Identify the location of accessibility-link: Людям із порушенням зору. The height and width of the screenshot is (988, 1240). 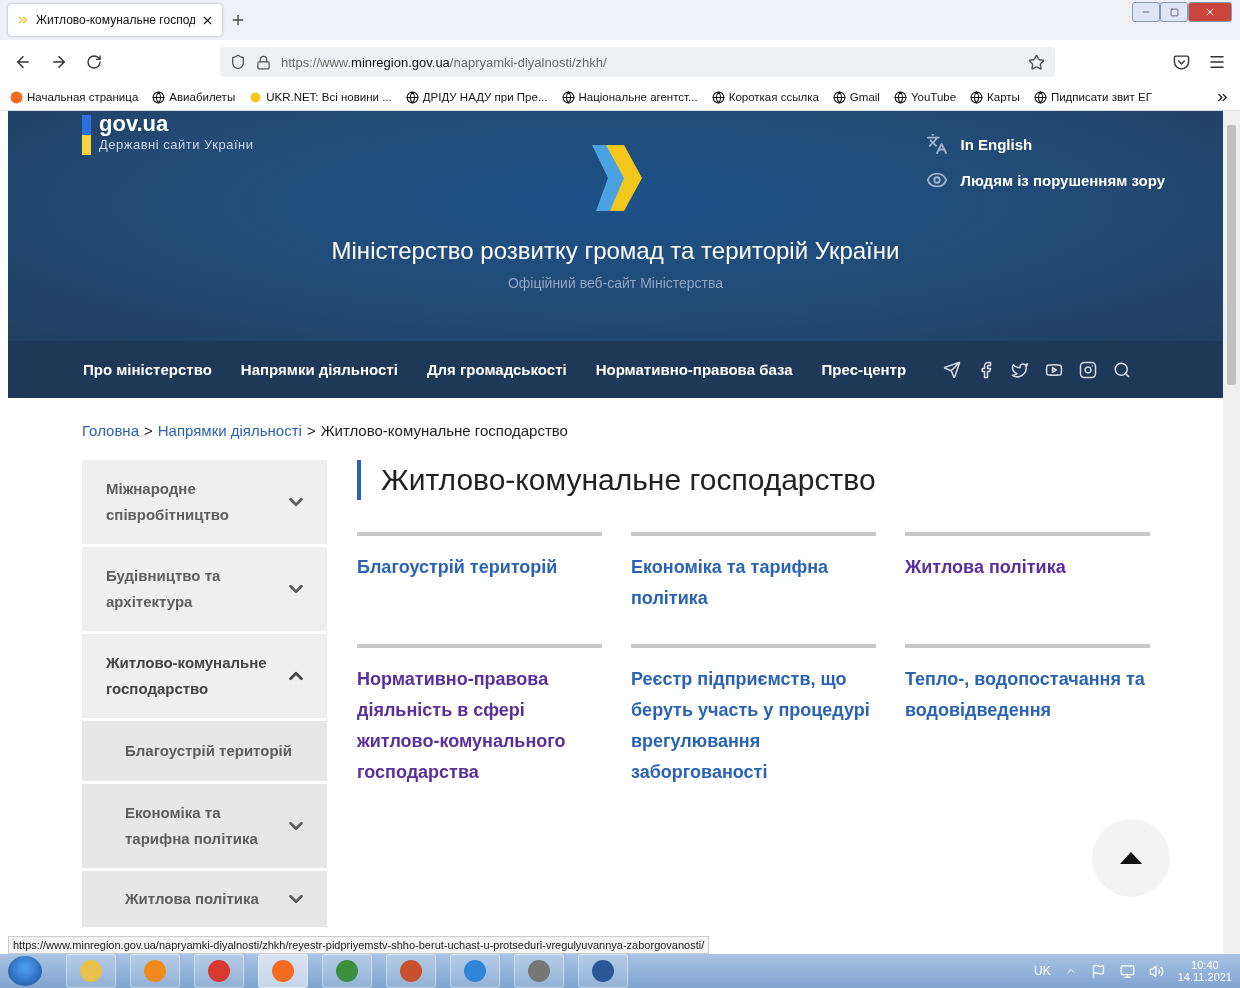
(1045, 180).